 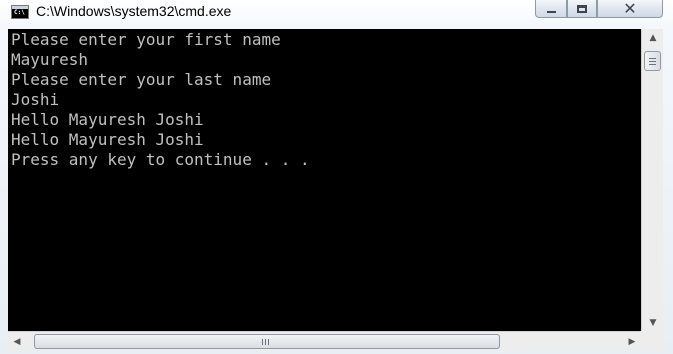 I want to click on vertical-scroll-thumb, so click(x=652, y=61).